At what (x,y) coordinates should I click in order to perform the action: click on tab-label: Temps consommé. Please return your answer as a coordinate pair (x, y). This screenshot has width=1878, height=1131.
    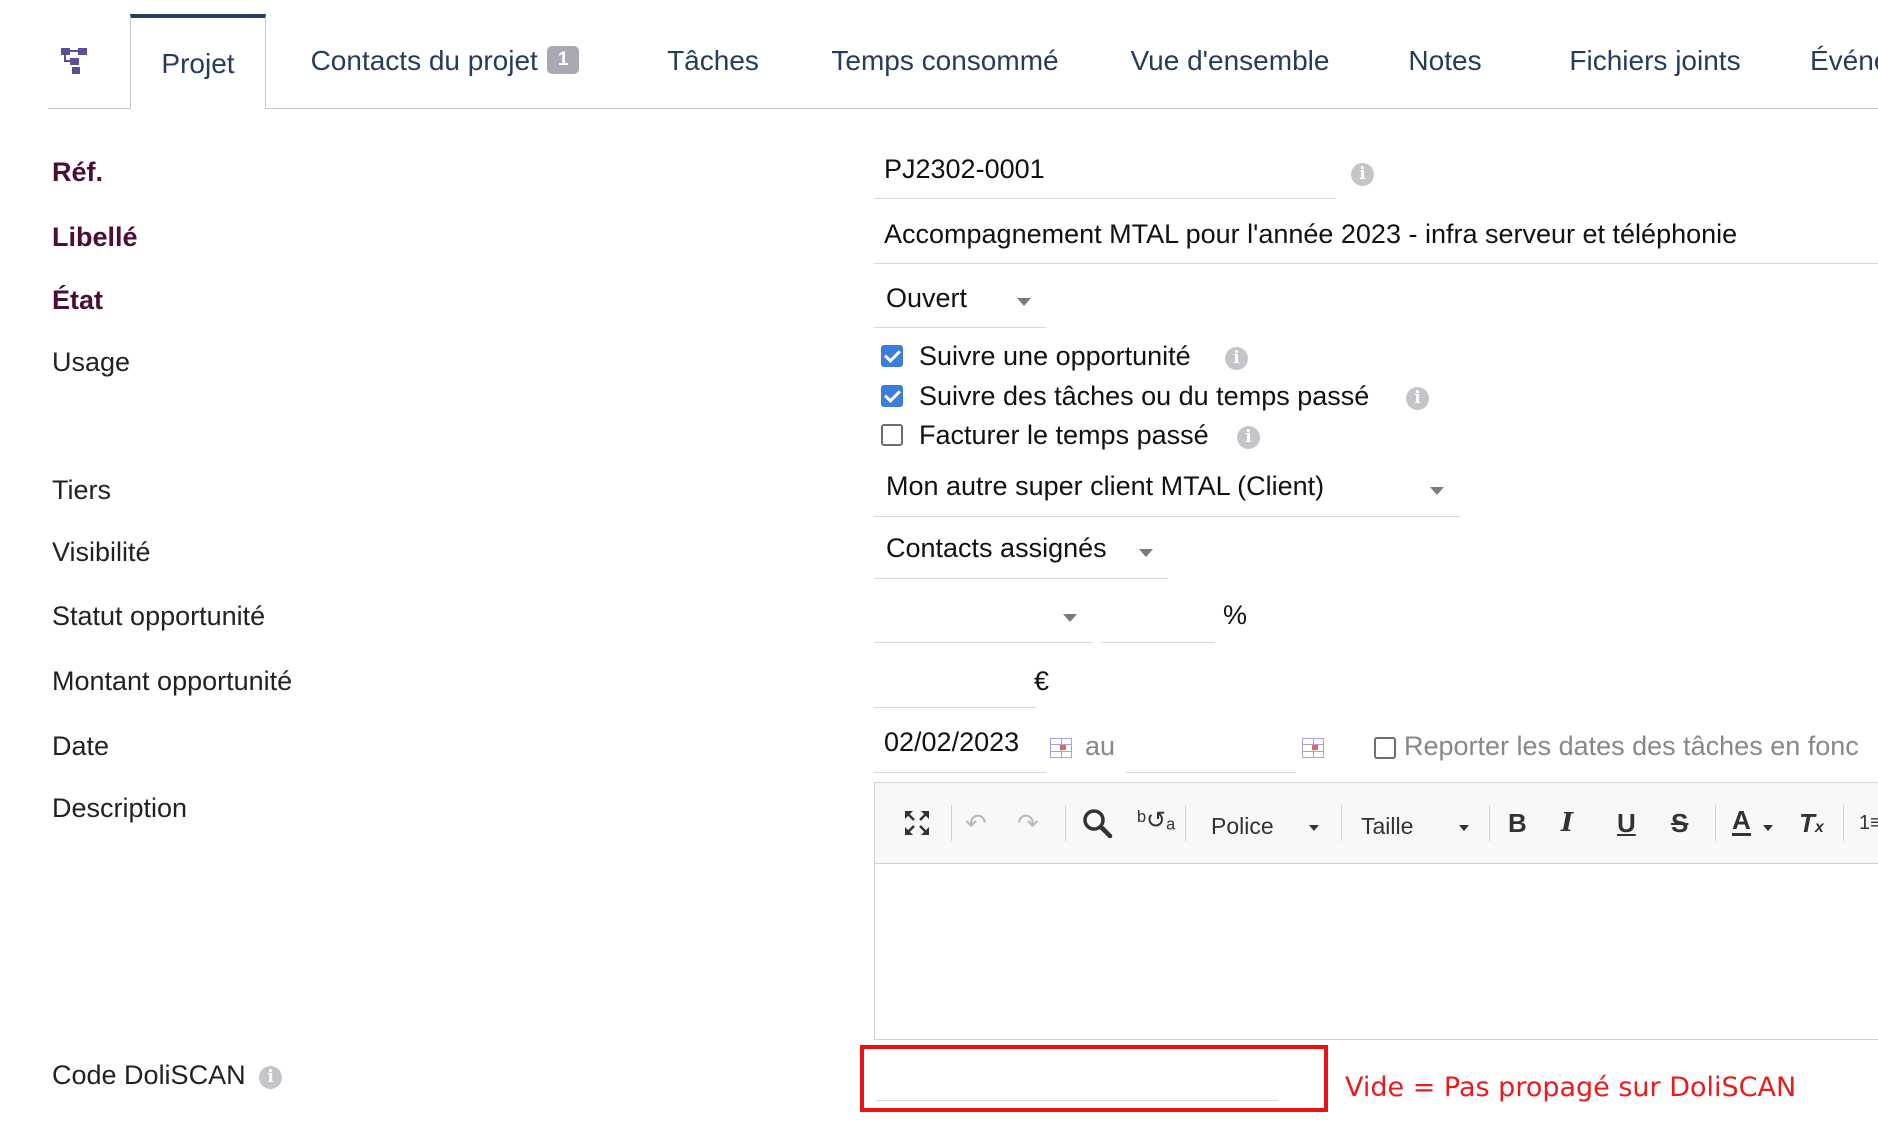
    Looking at the image, I should click on (945, 60).